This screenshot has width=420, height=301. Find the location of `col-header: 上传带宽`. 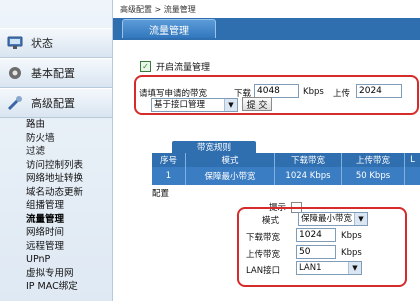

col-header: 上传带宽 is located at coordinates (372, 161).